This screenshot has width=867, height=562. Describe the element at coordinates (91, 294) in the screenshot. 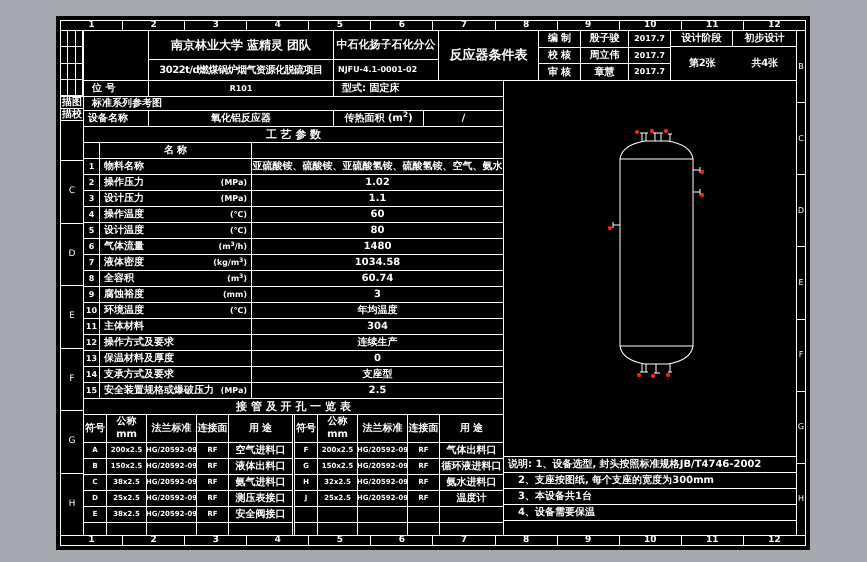

I see `row-number: 9` at that location.